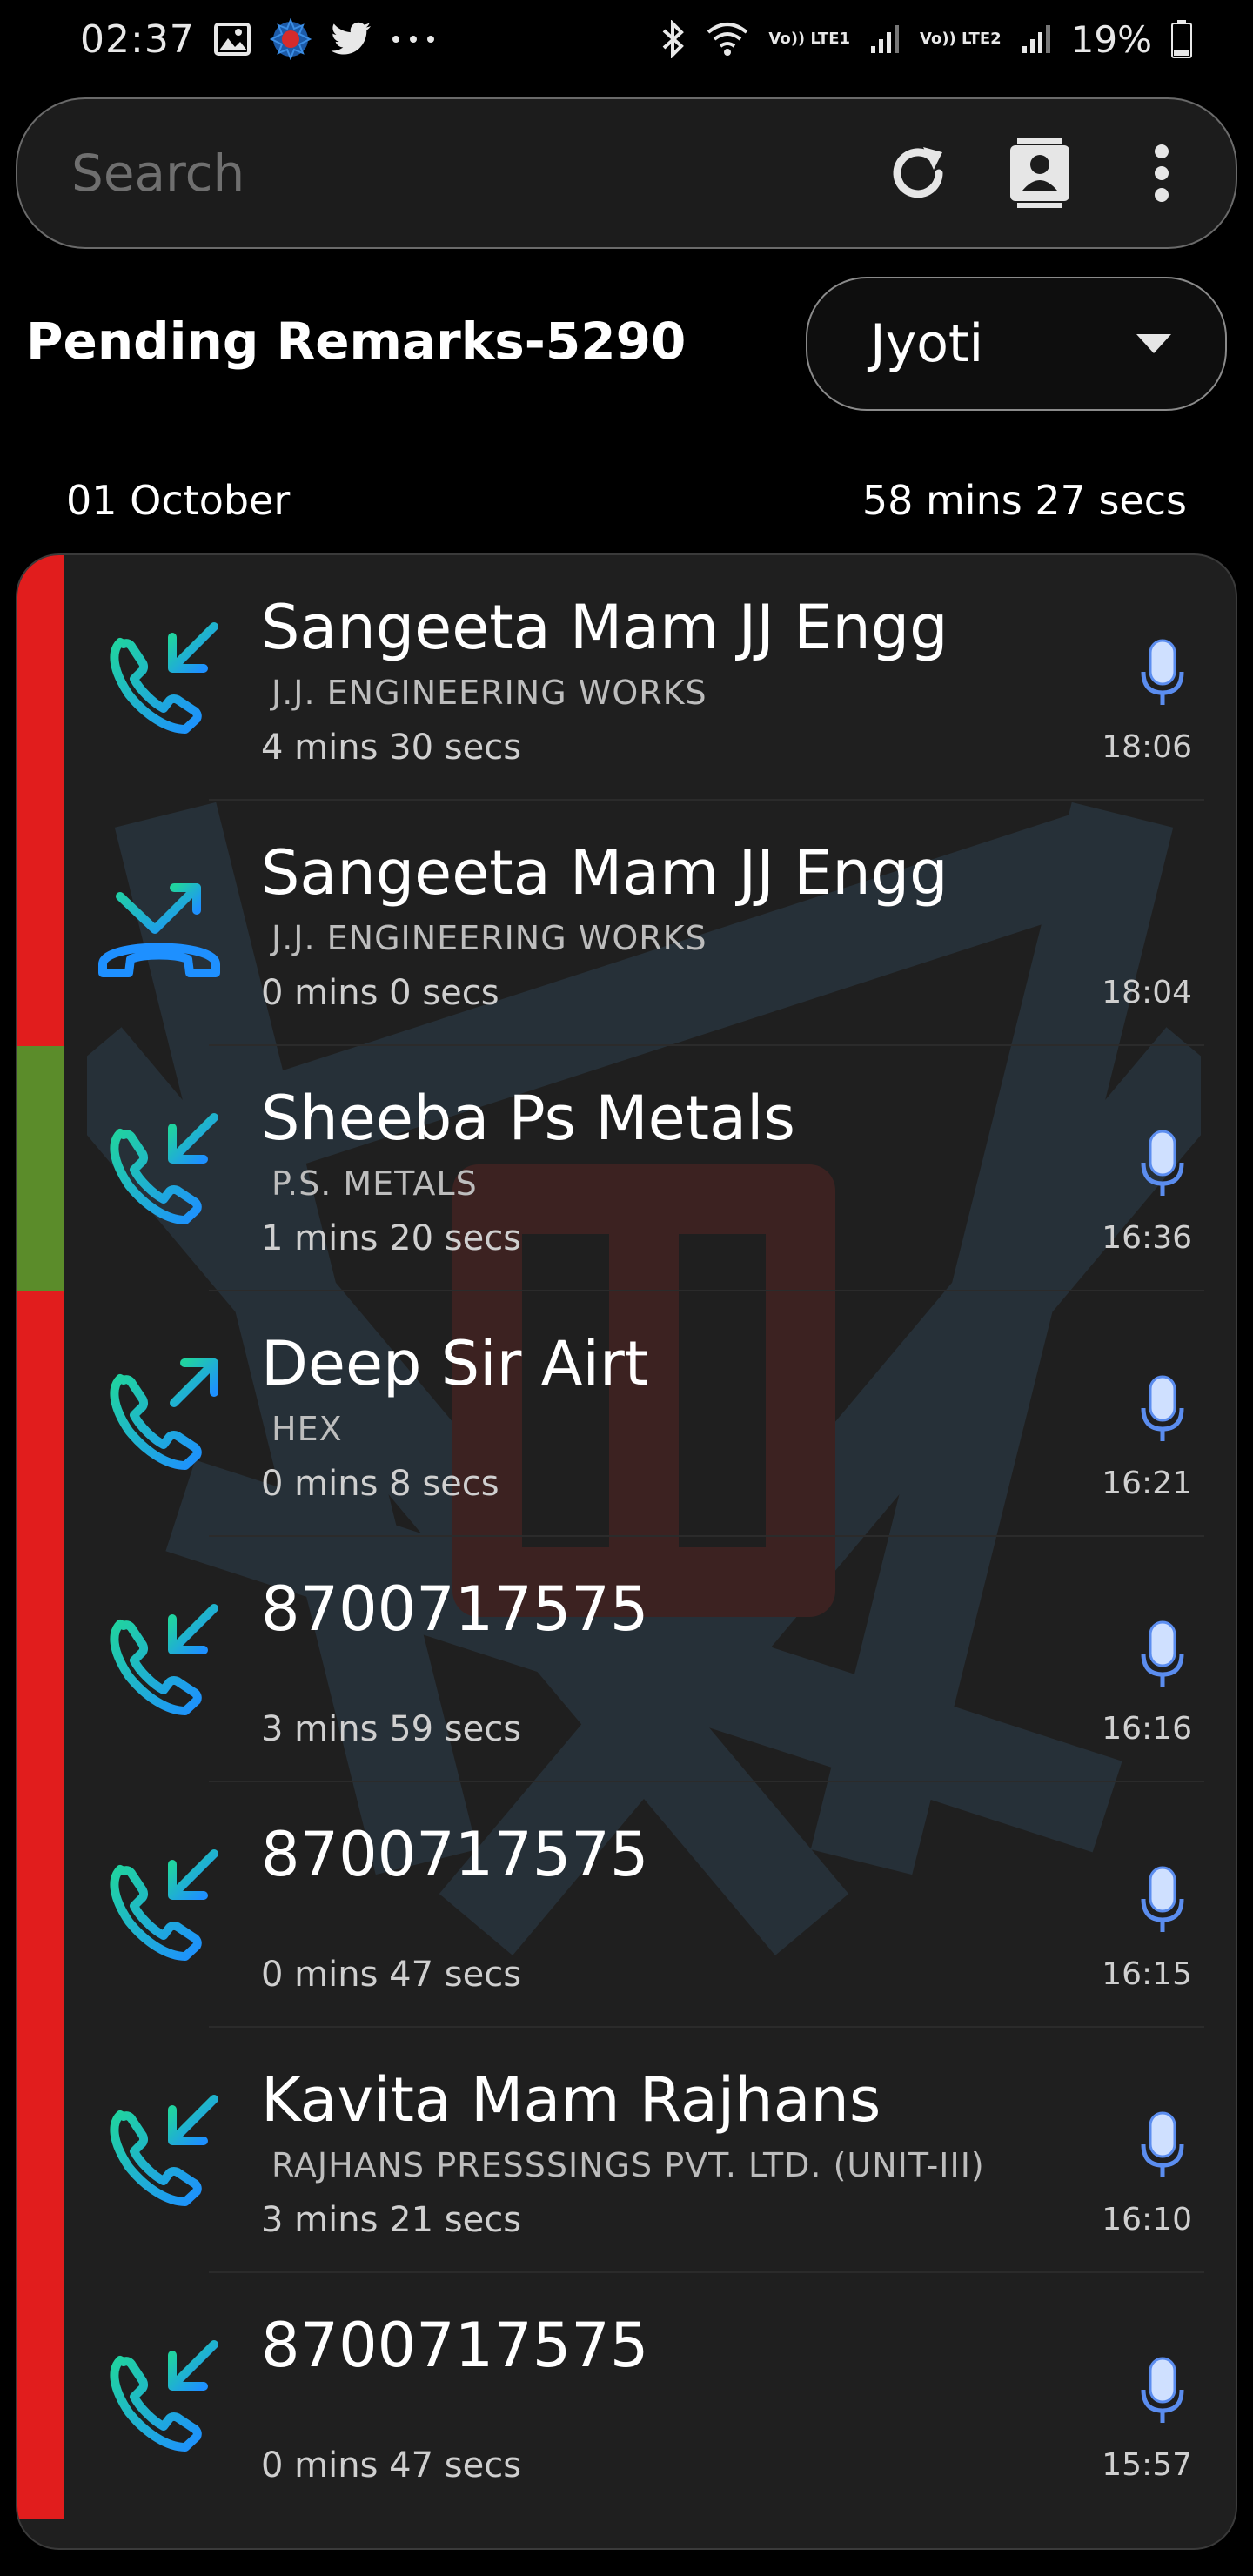  Describe the element at coordinates (927, 343) in the screenshot. I see `user-dropdown-value: Jyoti` at that location.